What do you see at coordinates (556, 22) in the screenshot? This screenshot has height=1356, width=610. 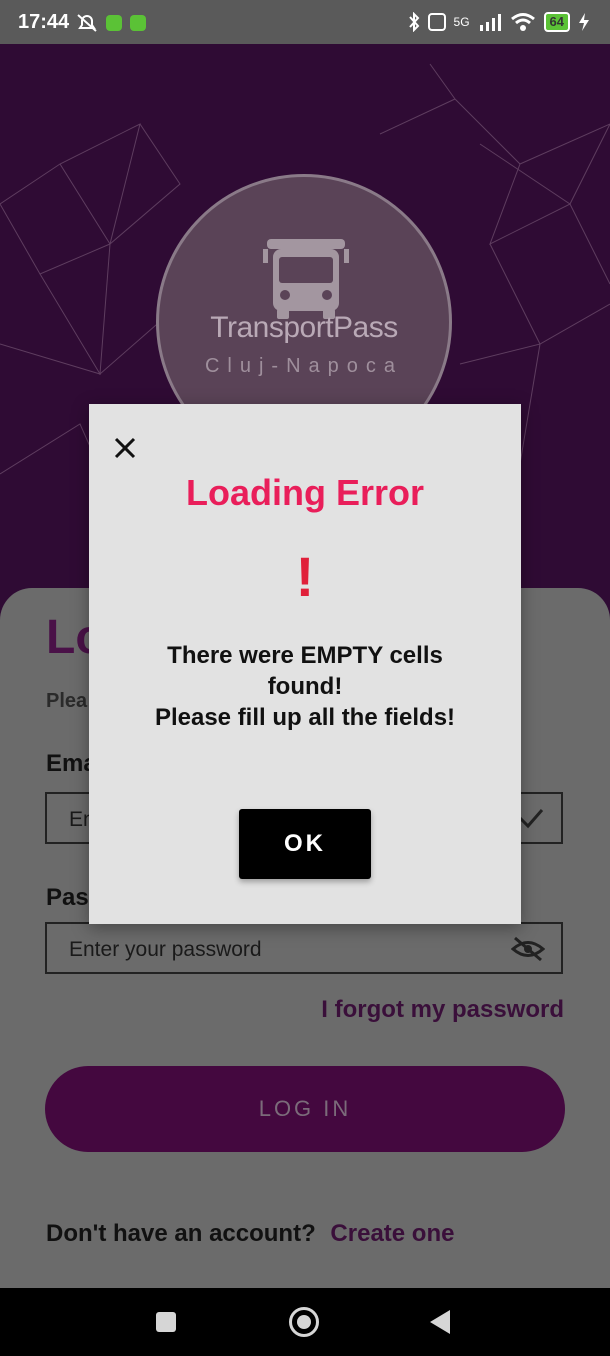 I see `battery-indicator: 64` at bounding box center [556, 22].